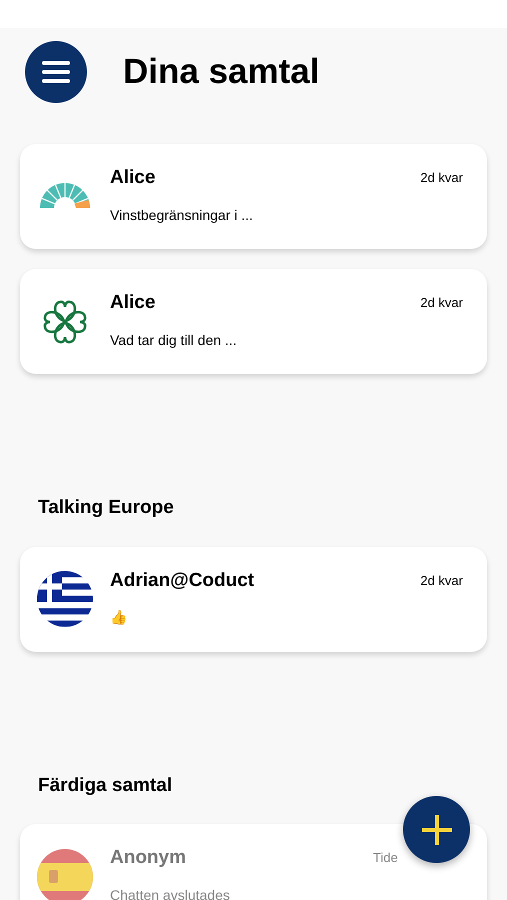 This screenshot has width=507, height=900. I want to click on menu-icon, so click(56, 72).